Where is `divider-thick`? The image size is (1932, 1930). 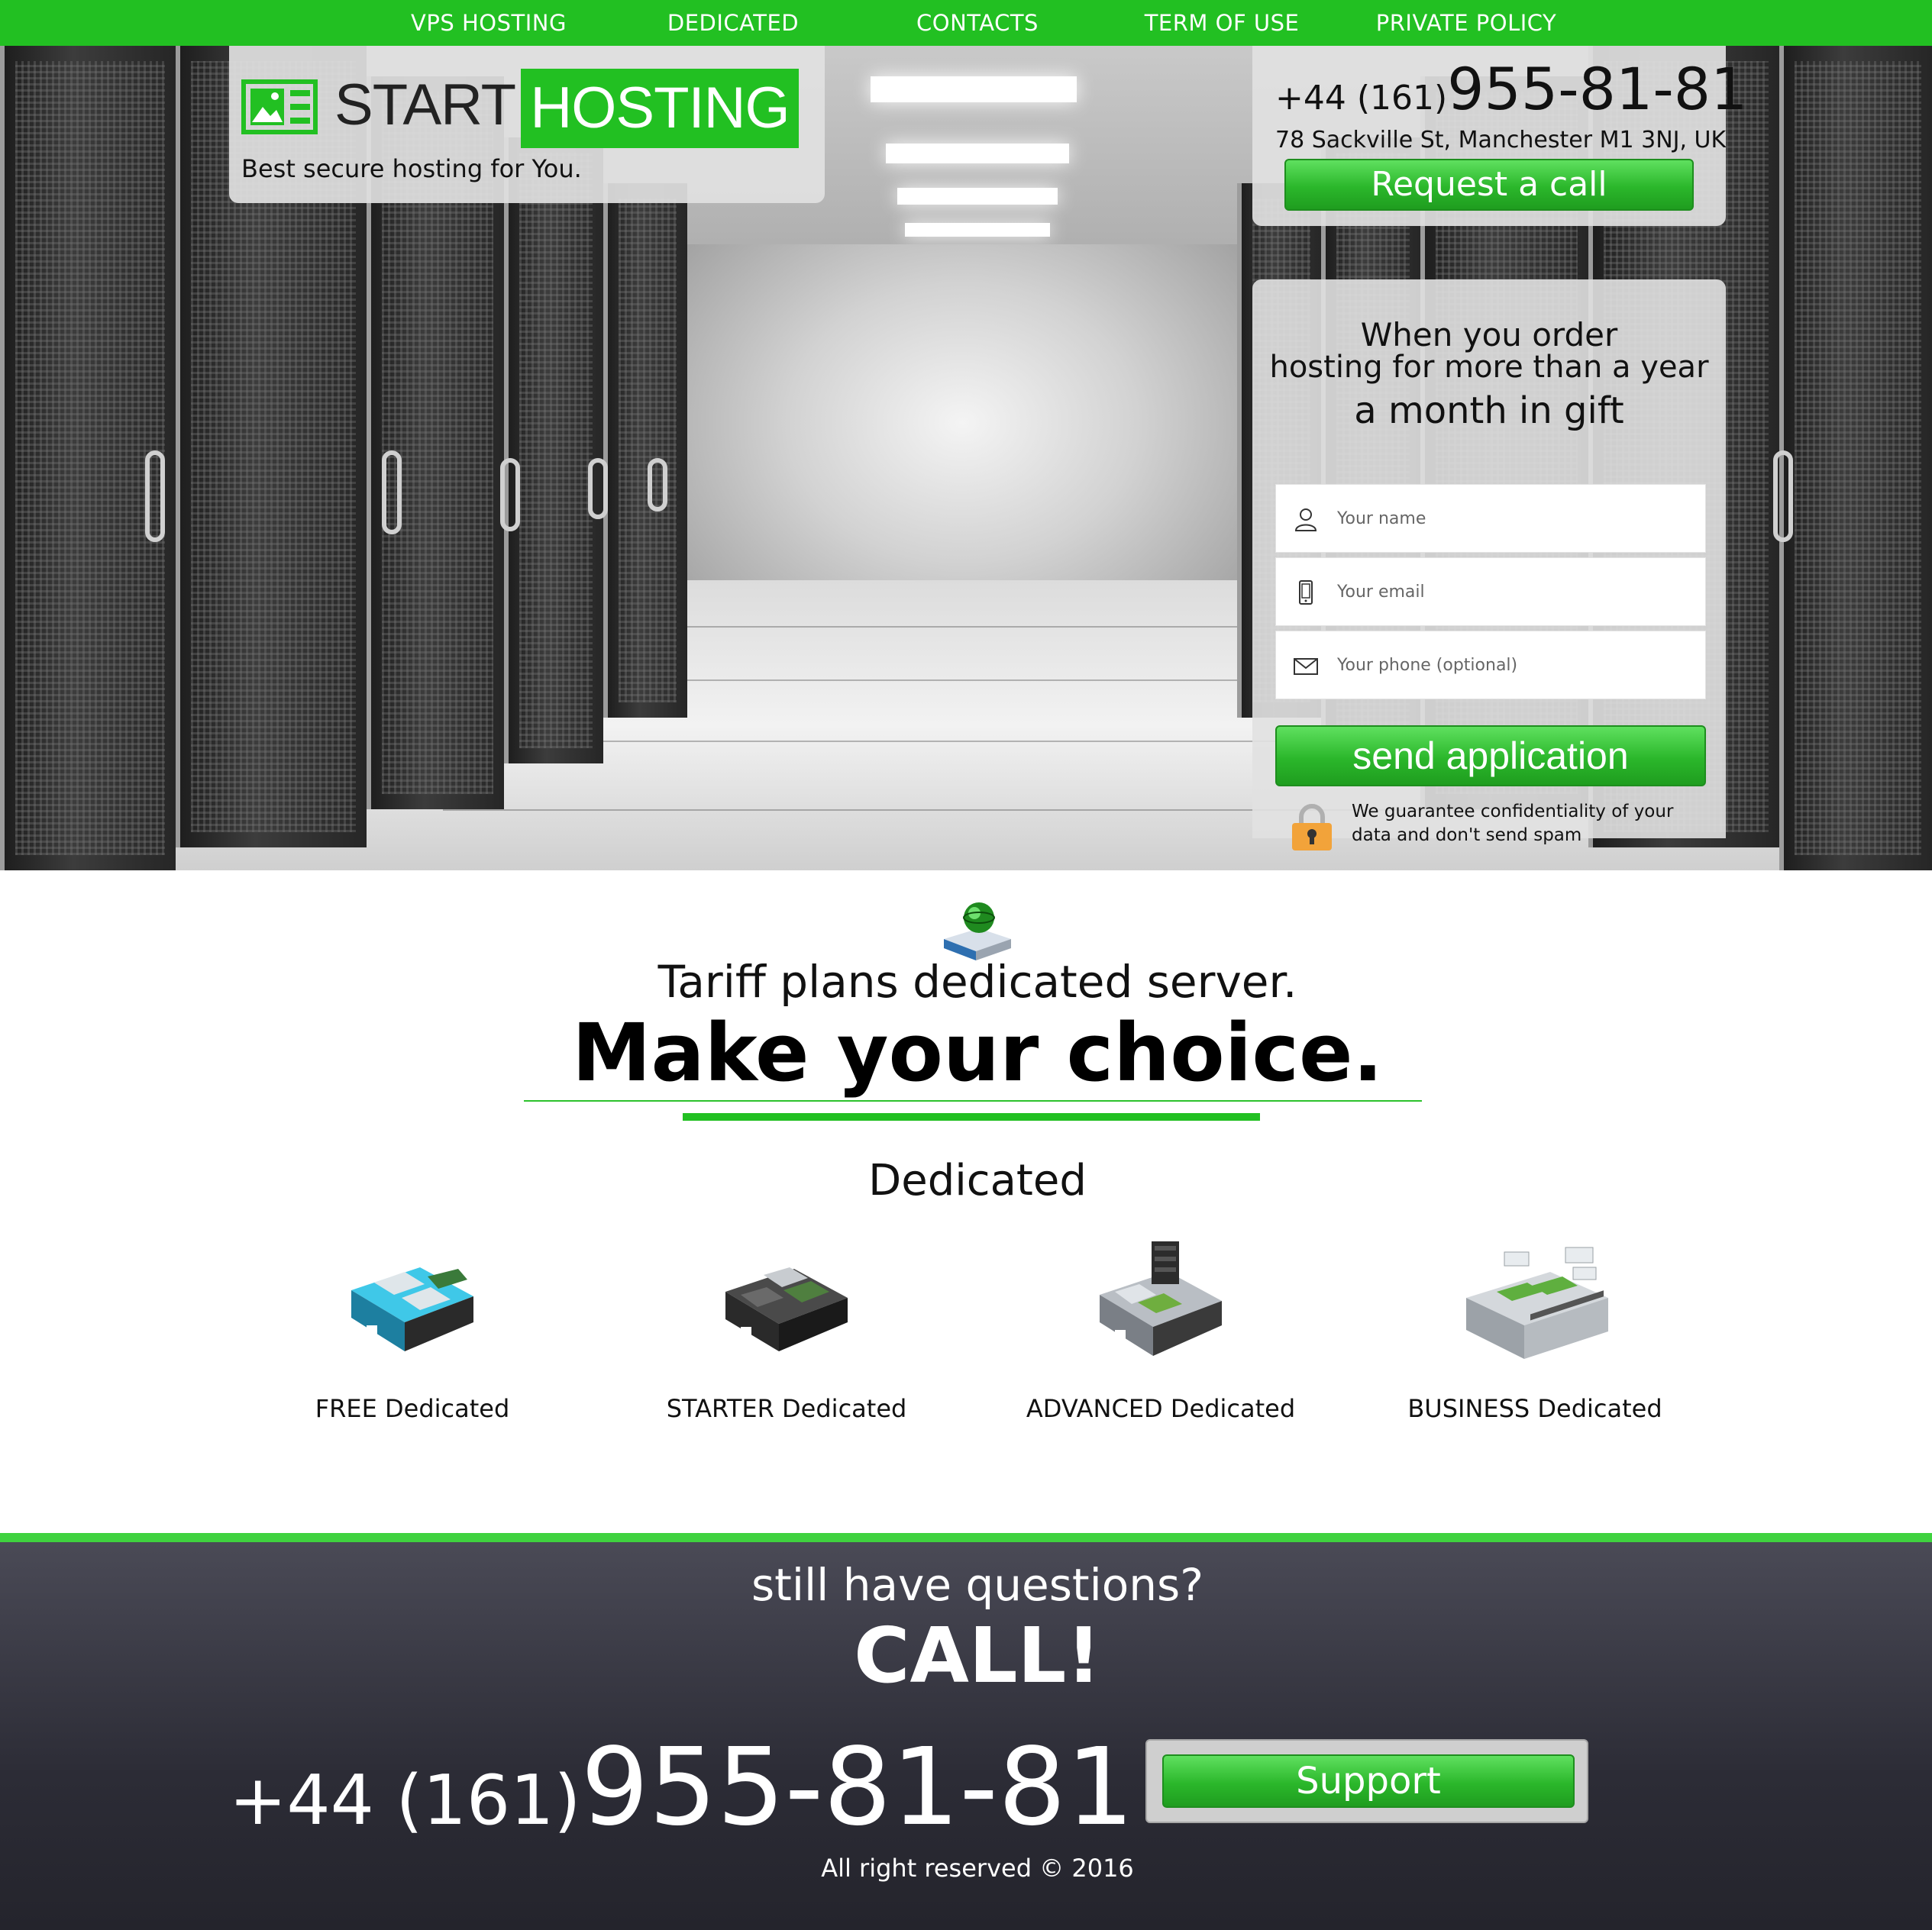 divider-thick is located at coordinates (971, 1117).